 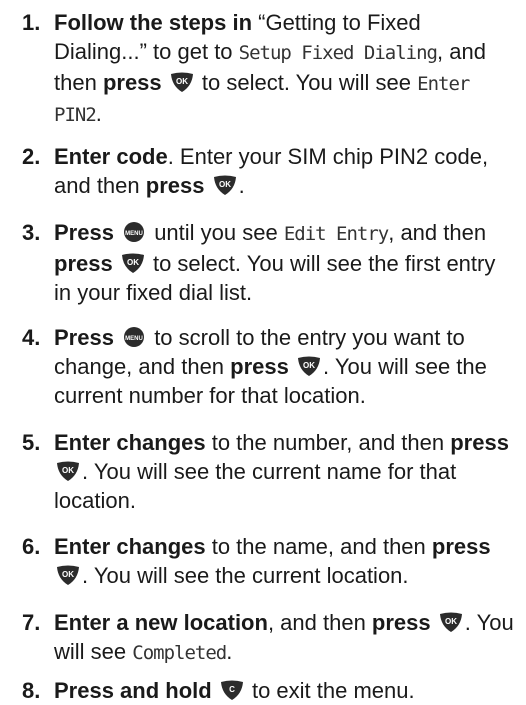 What do you see at coordinates (111, 156) in the screenshot?
I see `bold-instruction: Enter code` at bounding box center [111, 156].